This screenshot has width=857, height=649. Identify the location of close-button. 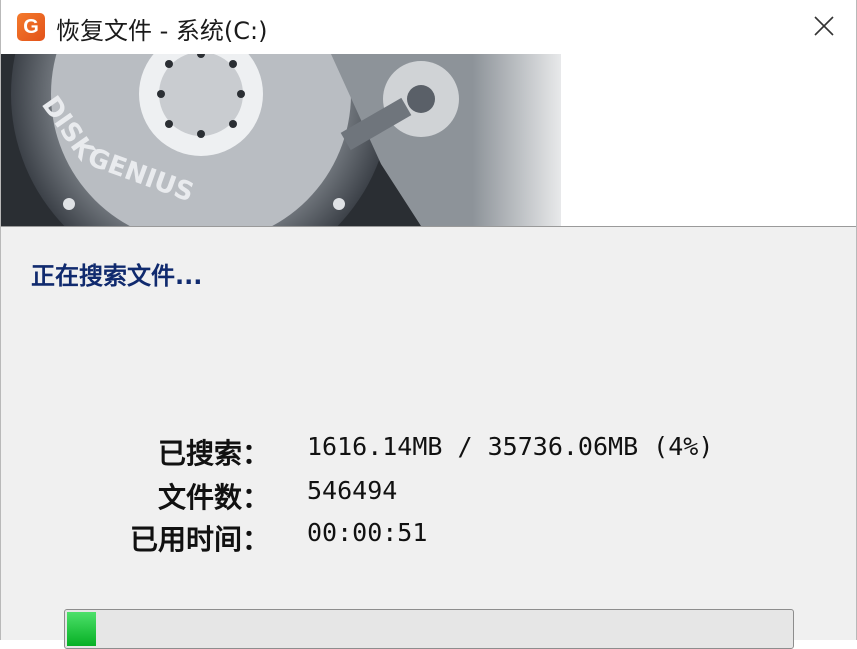
(824, 26).